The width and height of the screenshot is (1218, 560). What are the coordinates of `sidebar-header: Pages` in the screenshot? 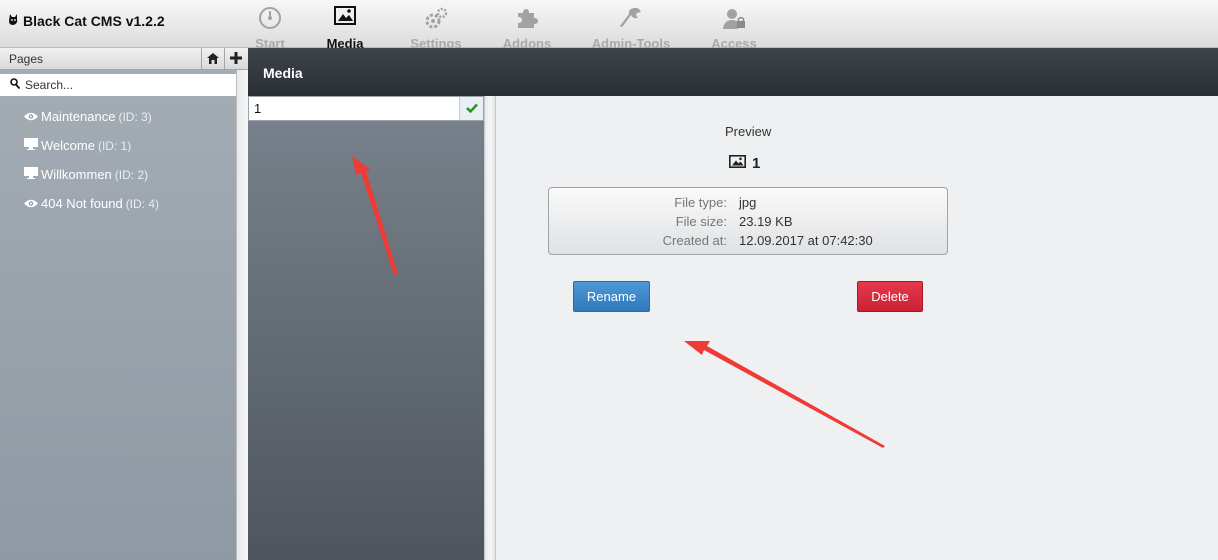 It's located at (124, 59).